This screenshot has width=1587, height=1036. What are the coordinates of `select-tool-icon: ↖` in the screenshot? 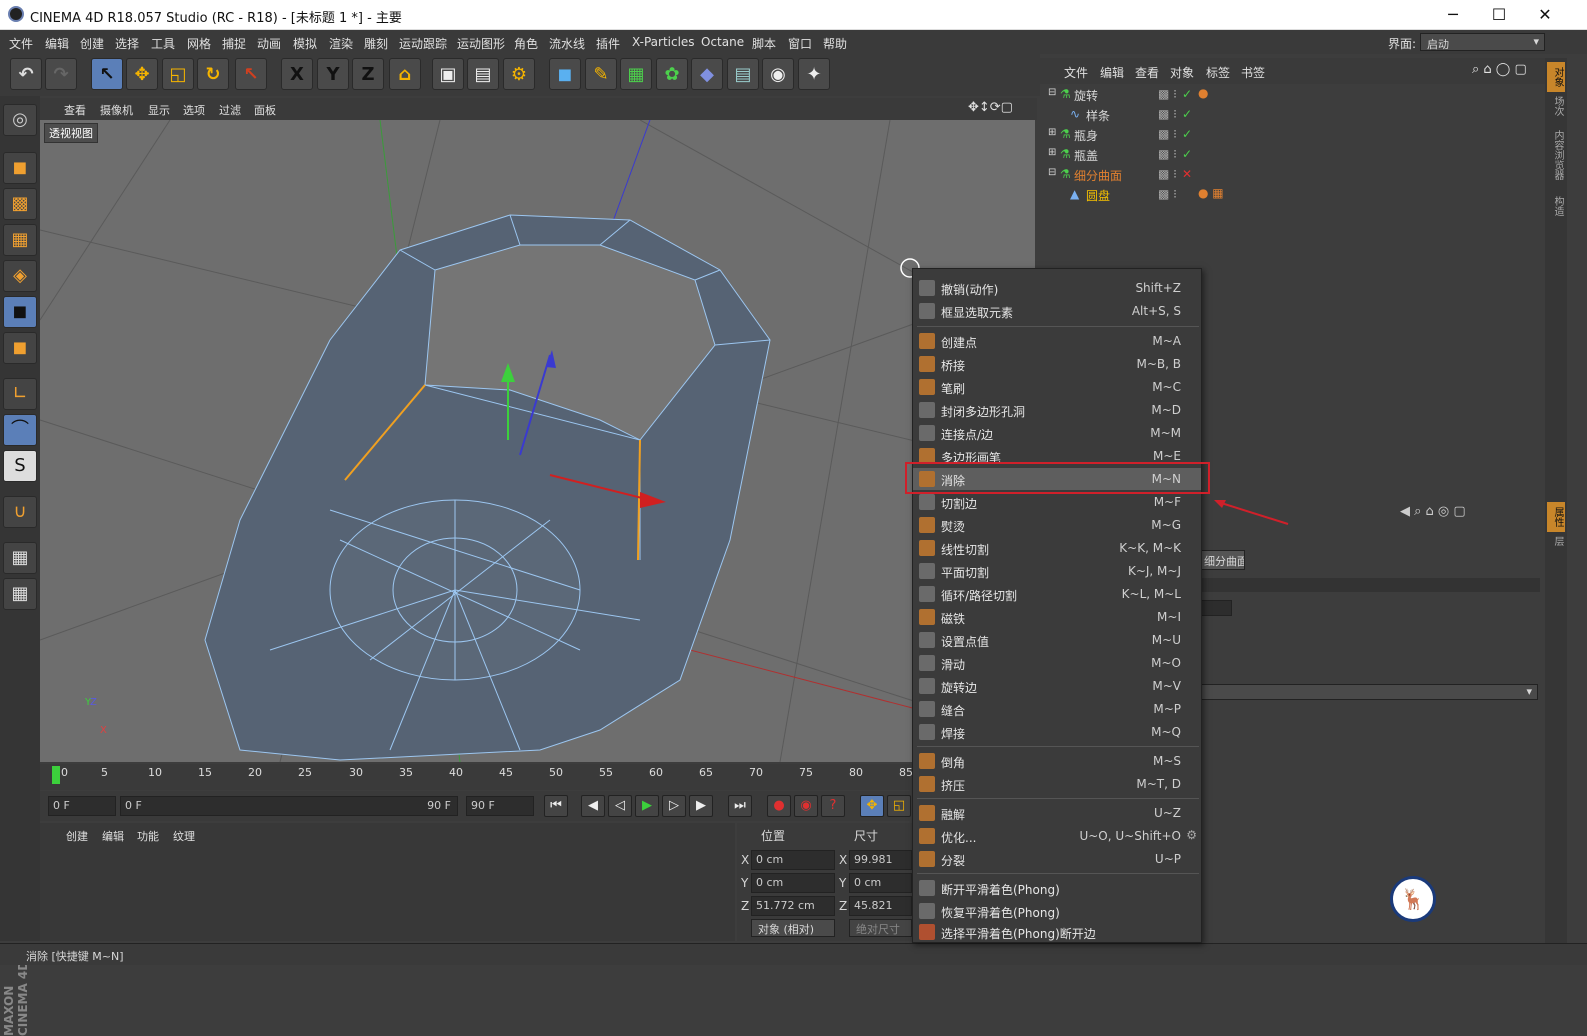 It's located at (107, 74).